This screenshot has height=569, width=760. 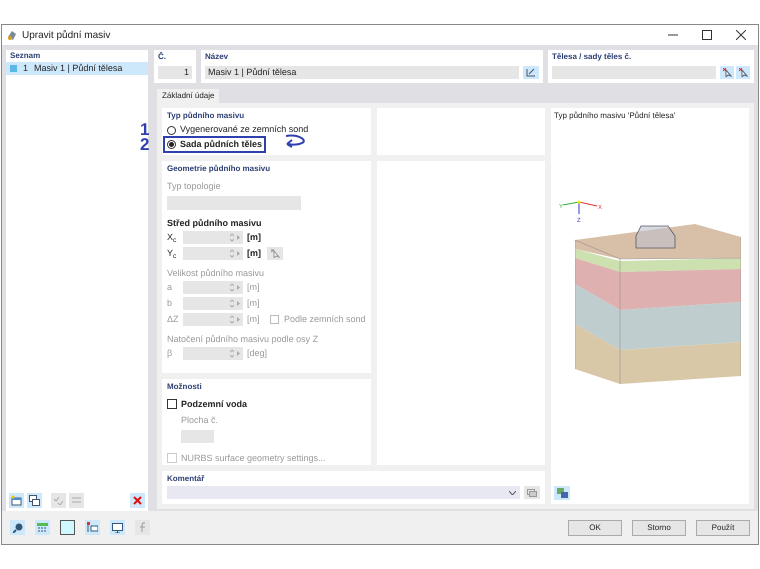 I want to click on item-label: Masiv 1 | Půdní tělesa, so click(x=78, y=68).